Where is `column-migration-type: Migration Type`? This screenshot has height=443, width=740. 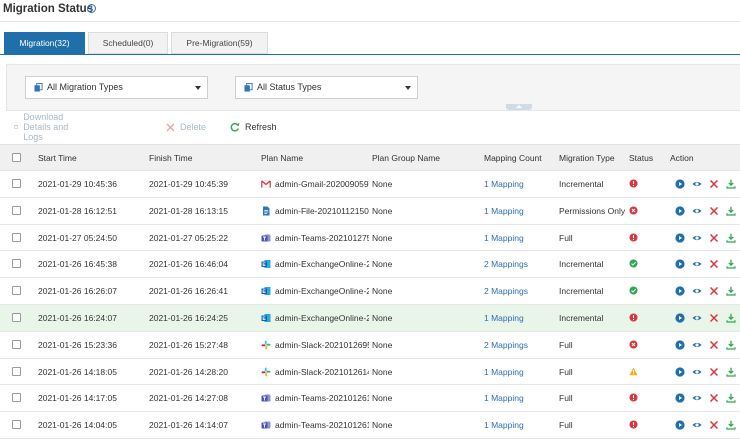
column-migration-type: Migration Type is located at coordinates (587, 158).